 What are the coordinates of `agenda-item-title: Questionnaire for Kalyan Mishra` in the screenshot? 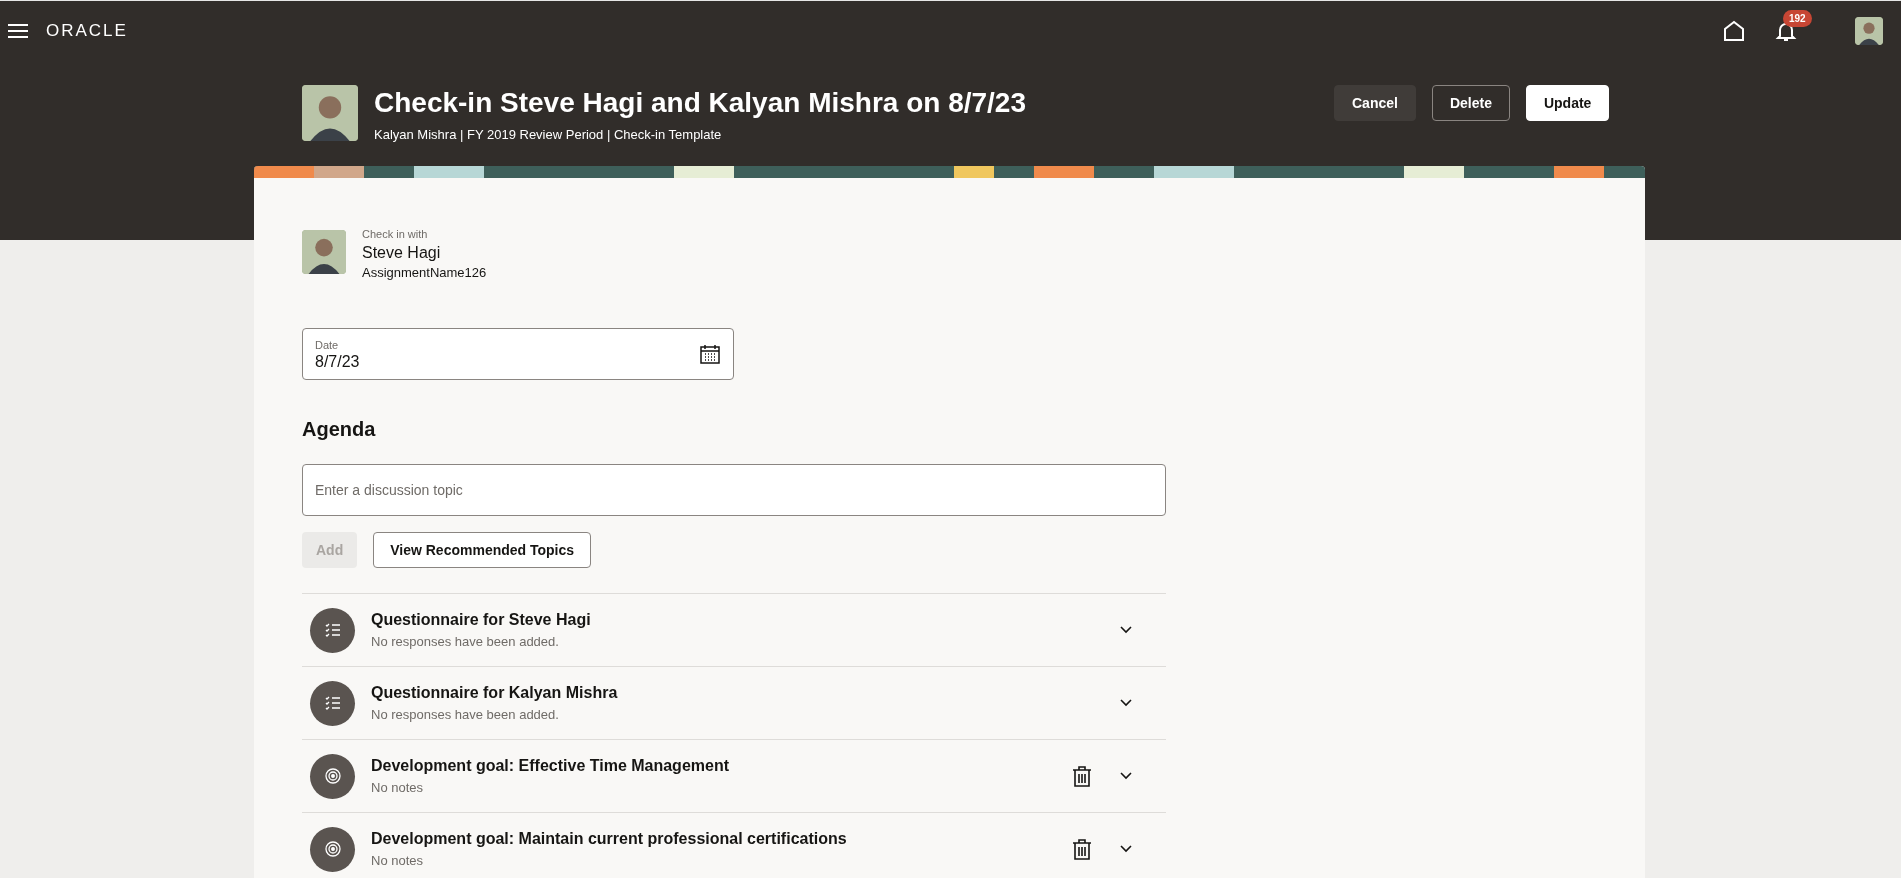 It's located at (494, 693).